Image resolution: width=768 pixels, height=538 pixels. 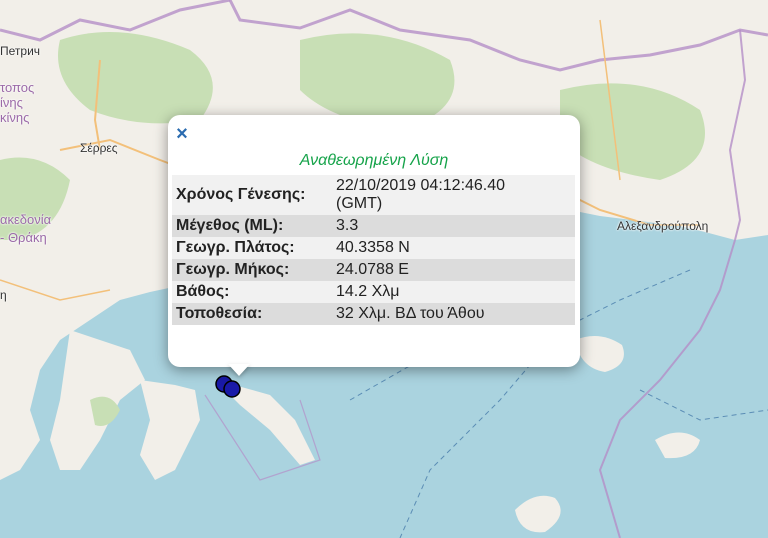 What do you see at coordinates (229, 387) in the screenshot?
I see `earthquake-marker` at bounding box center [229, 387].